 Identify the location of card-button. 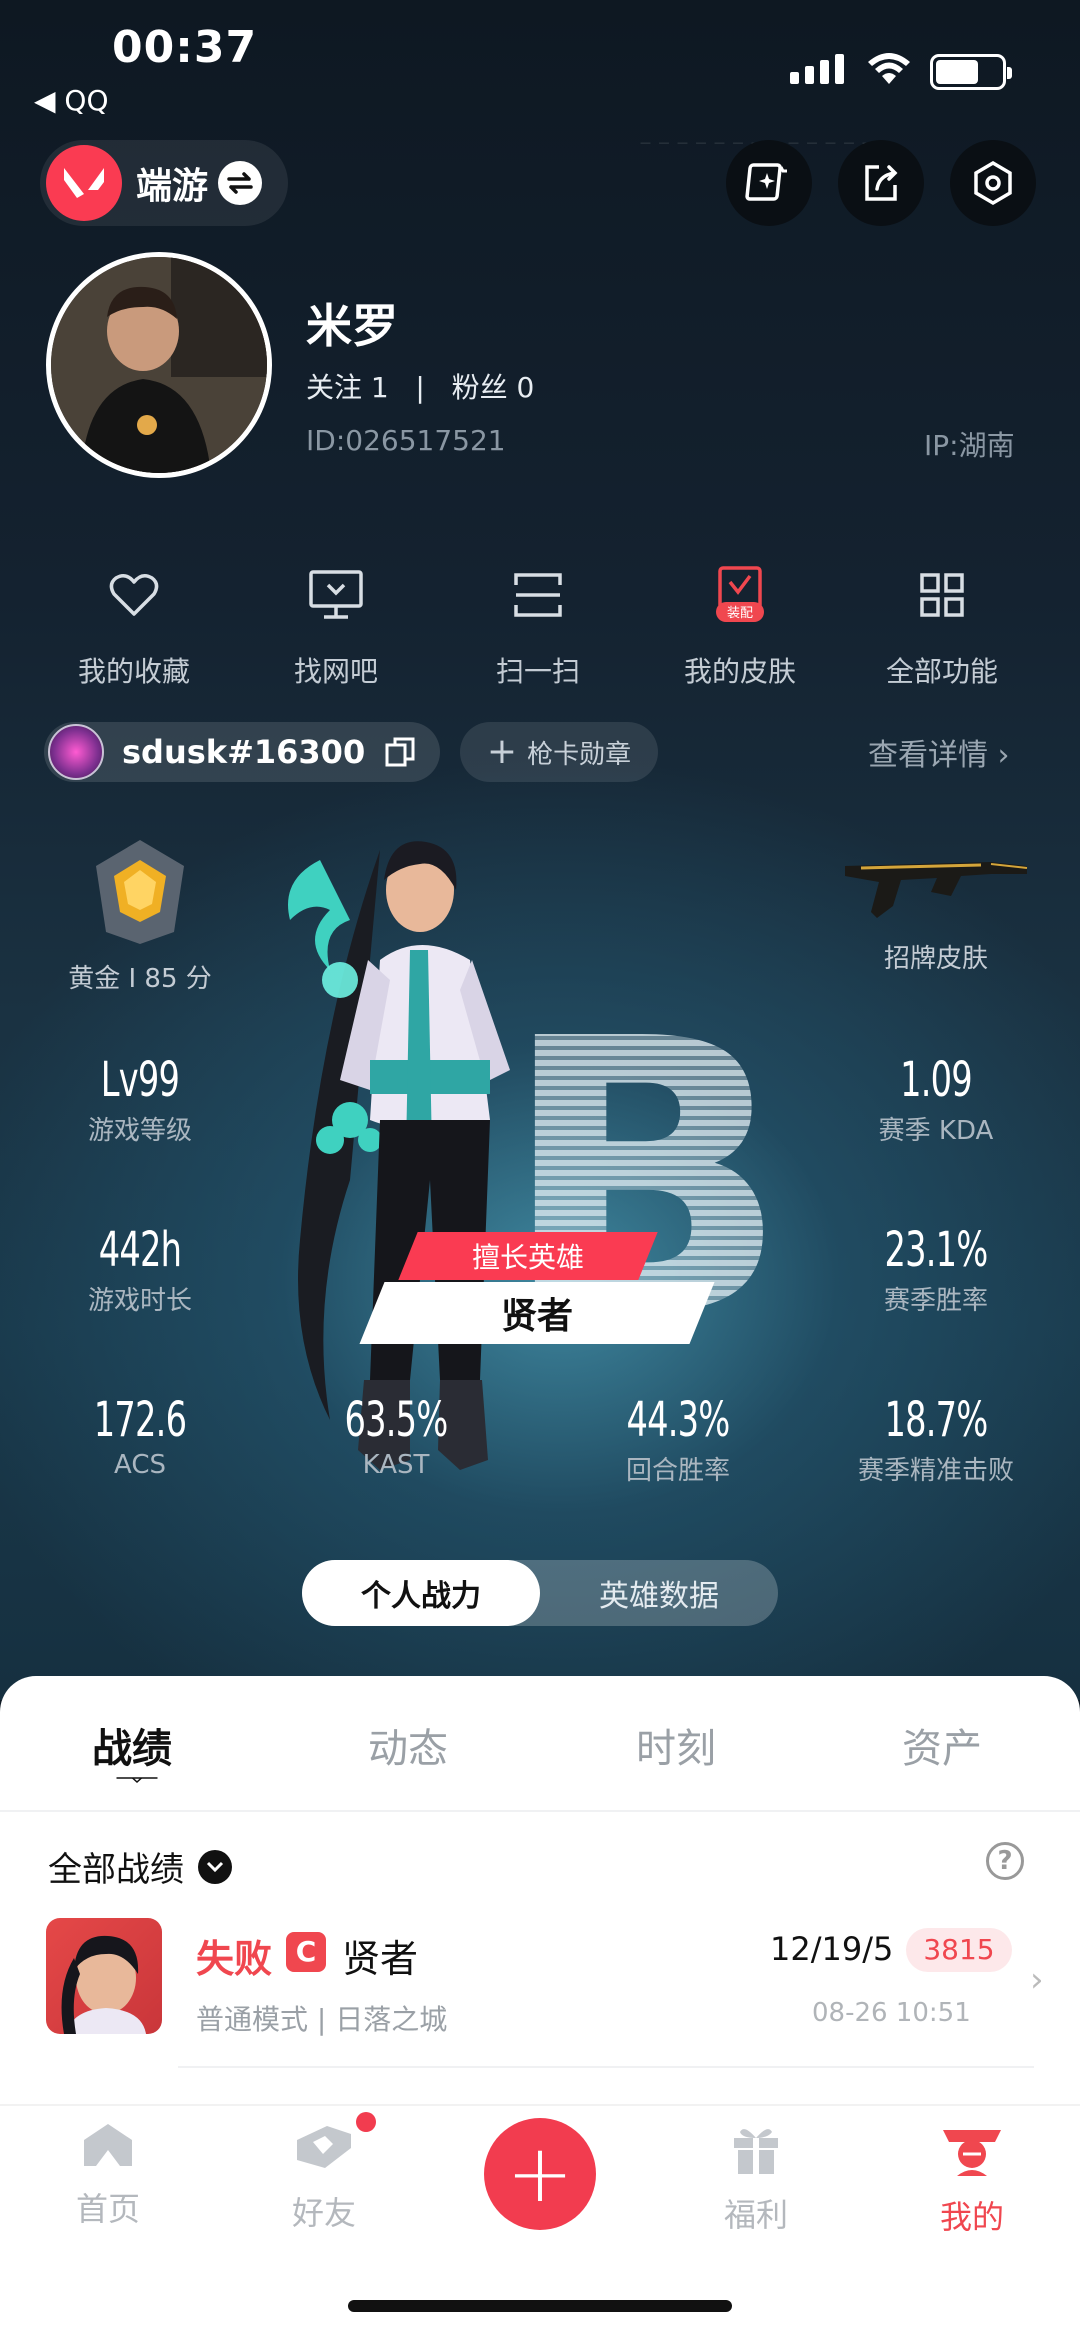
(769, 183).